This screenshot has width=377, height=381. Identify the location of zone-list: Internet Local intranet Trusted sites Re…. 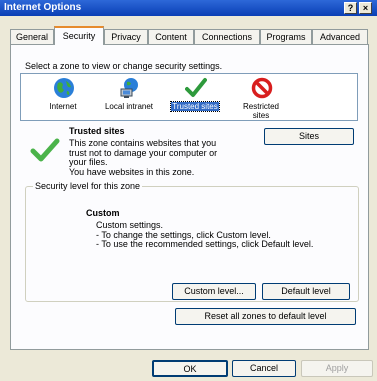
(189, 97).